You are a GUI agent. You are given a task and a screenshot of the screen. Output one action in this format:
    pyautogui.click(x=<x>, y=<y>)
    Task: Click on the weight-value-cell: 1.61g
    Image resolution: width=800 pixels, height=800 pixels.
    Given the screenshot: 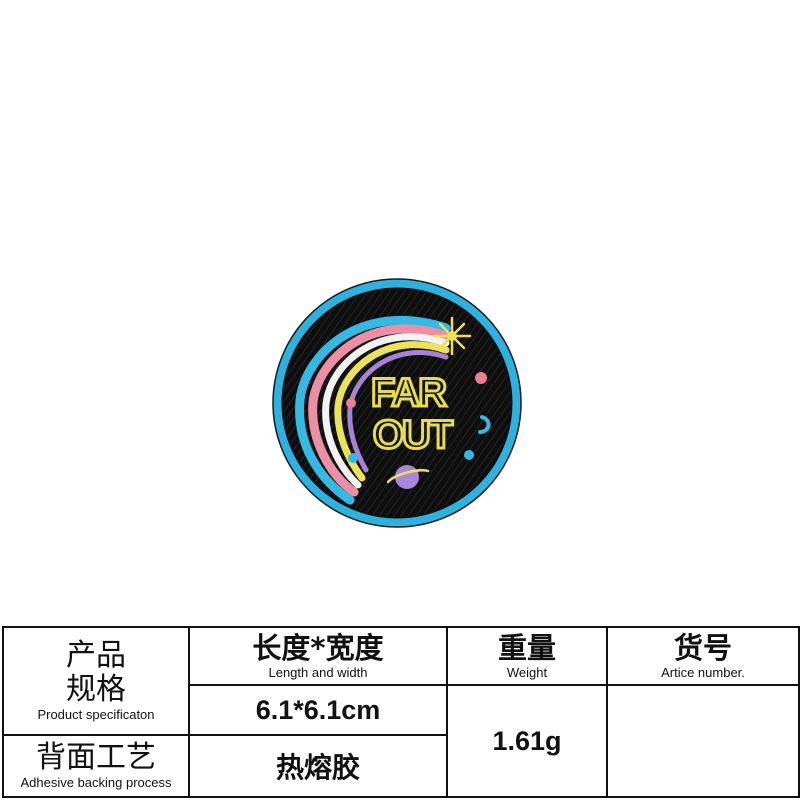 What is the action you would take?
    pyautogui.click(x=527, y=741)
    